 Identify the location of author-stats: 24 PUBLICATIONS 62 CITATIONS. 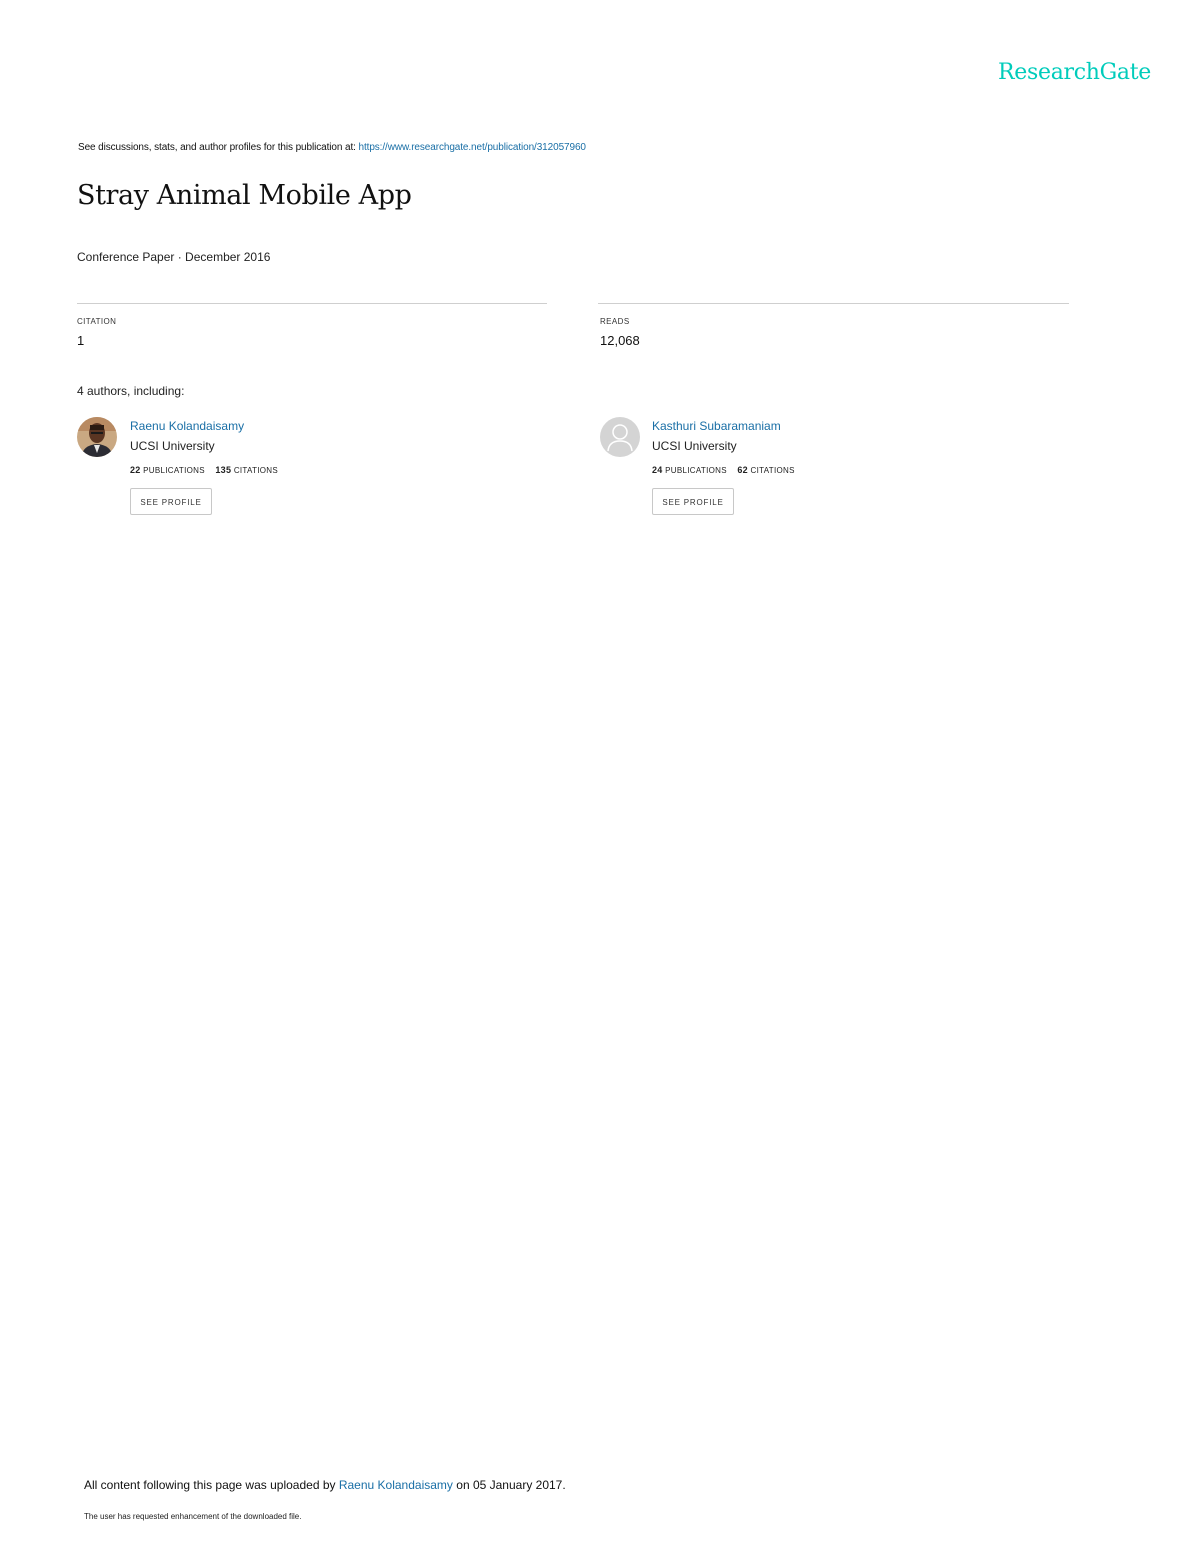
(723, 470).